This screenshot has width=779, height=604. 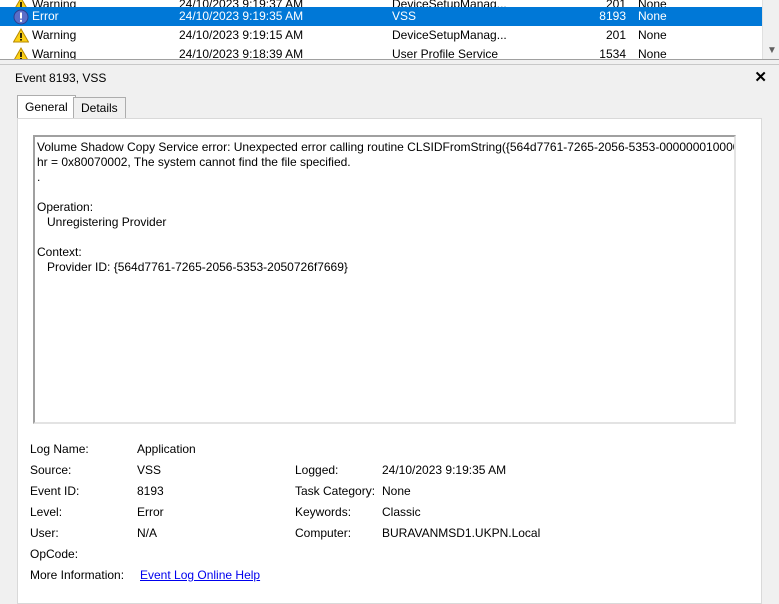 I want to click on opcode-label: OpCode:, so click(x=54, y=554).